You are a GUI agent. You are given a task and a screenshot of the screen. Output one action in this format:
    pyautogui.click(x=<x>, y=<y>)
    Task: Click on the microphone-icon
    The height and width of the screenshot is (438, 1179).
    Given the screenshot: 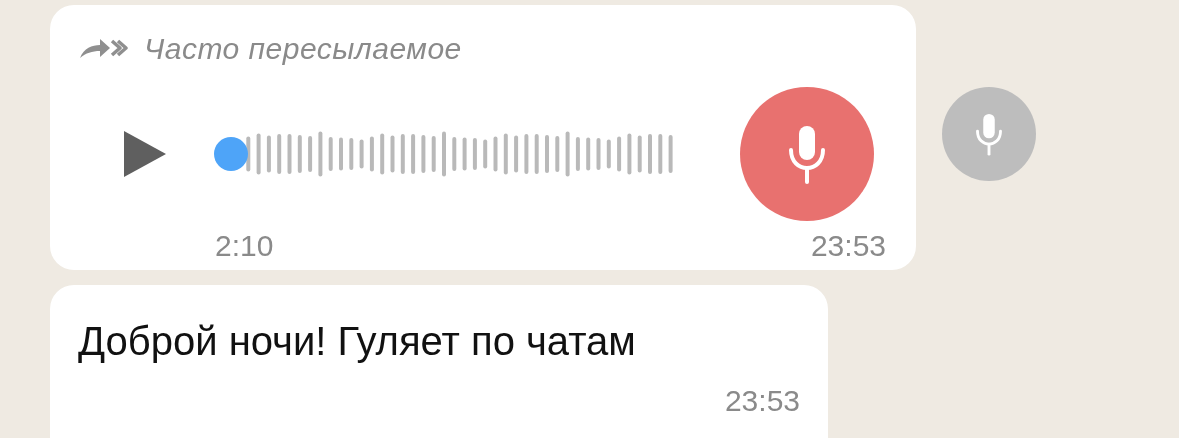 What is the action you would take?
    pyautogui.click(x=989, y=134)
    